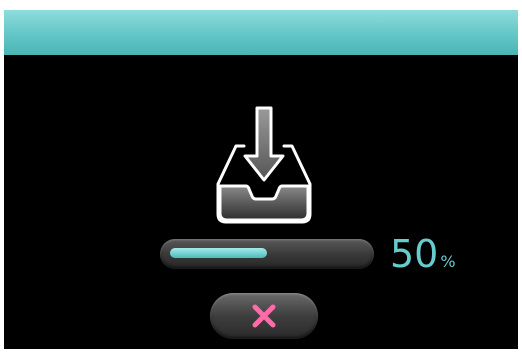  I want to click on progress-value: 50, so click(414, 254).